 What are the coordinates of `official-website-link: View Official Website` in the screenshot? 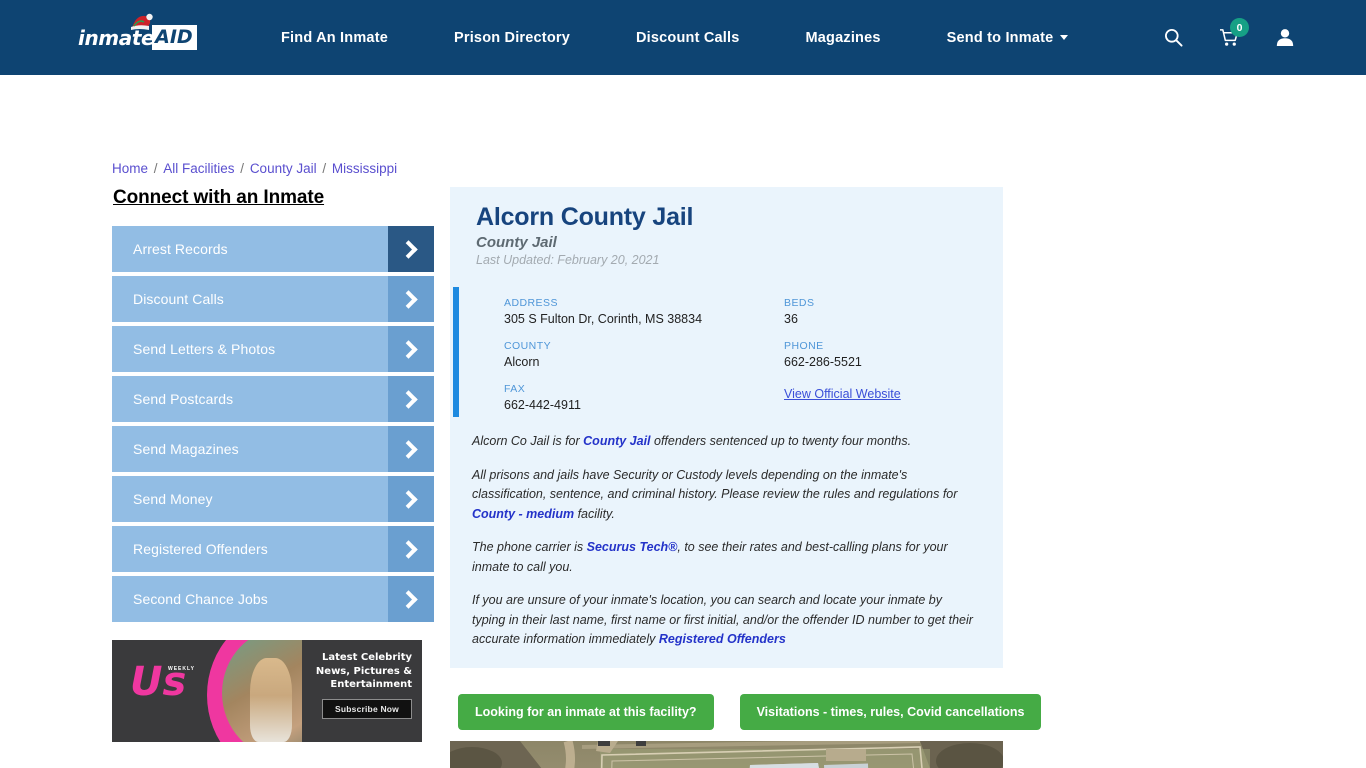 It's located at (842, 394).